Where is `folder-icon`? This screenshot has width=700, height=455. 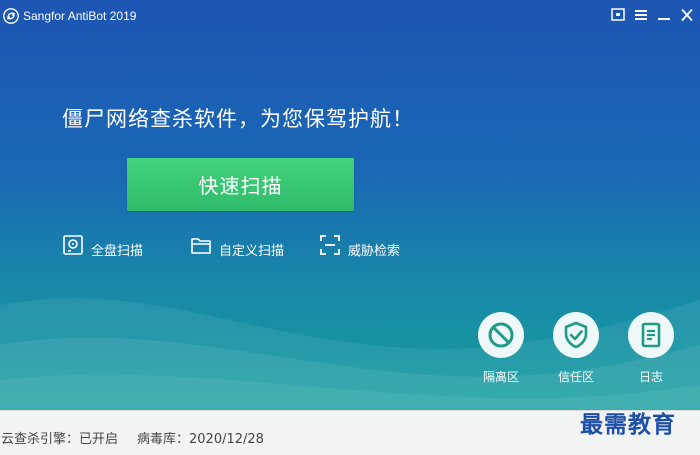 folder-icon is located at coordinates (201, 246).